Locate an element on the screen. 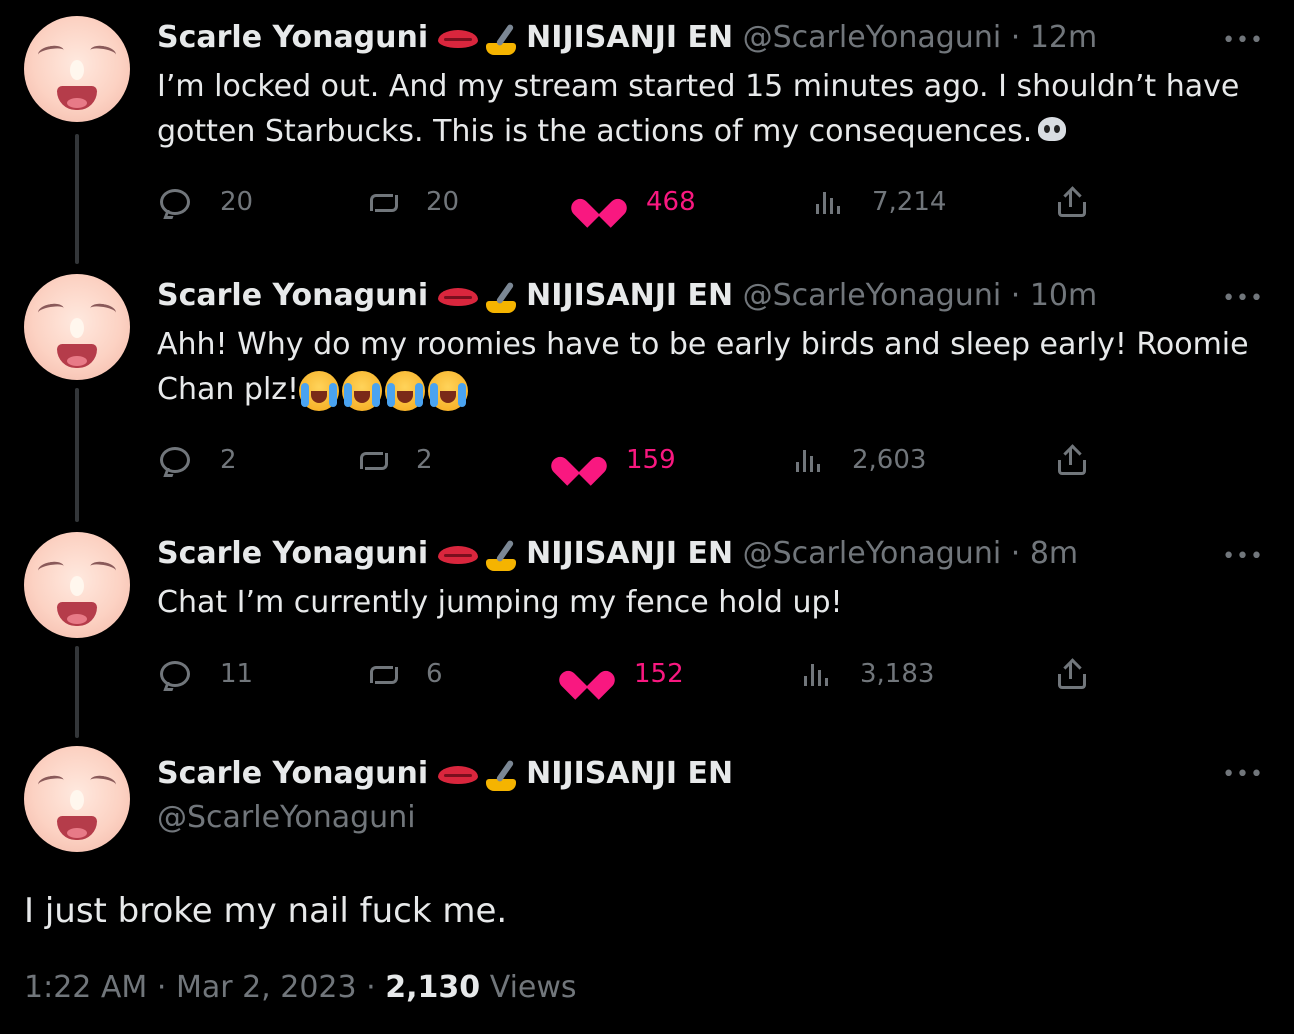 Image resolution: width=1294 pixels, height=1034 pixels. tweet-header: Scarle Yonaguni NIJISANJI EN is located at coordinates (445, 774).